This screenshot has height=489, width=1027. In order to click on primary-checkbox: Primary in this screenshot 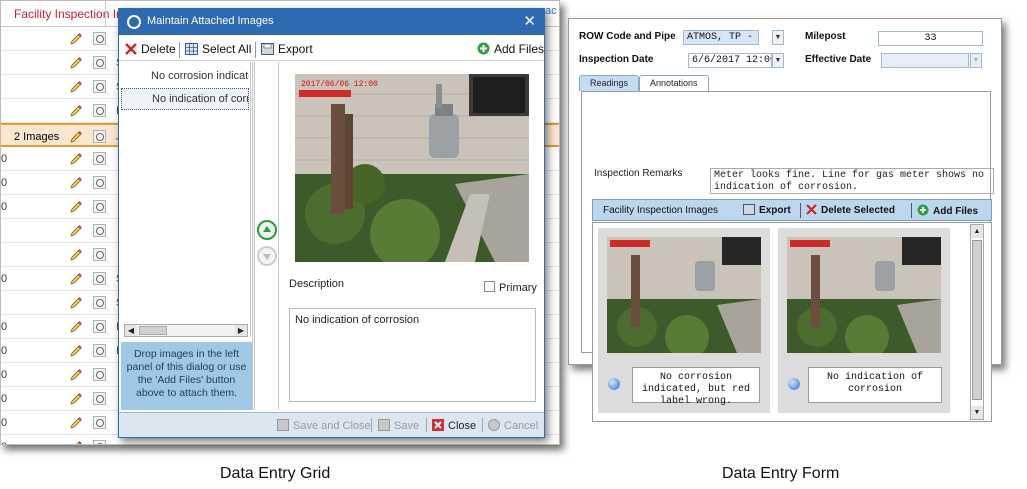, I will do `click(510, 287)`.